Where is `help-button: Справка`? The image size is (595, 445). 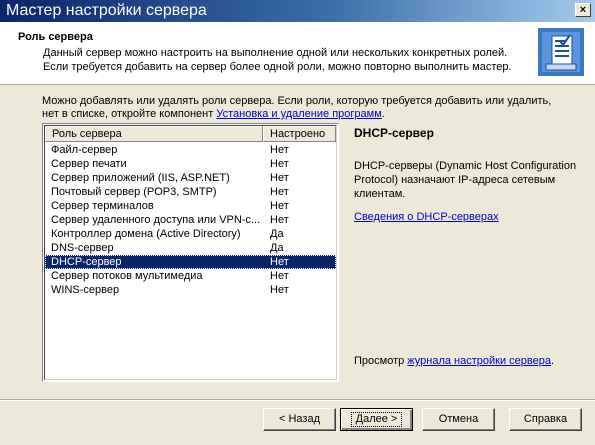 help-button: Справка is located at coordinates (545, 419).